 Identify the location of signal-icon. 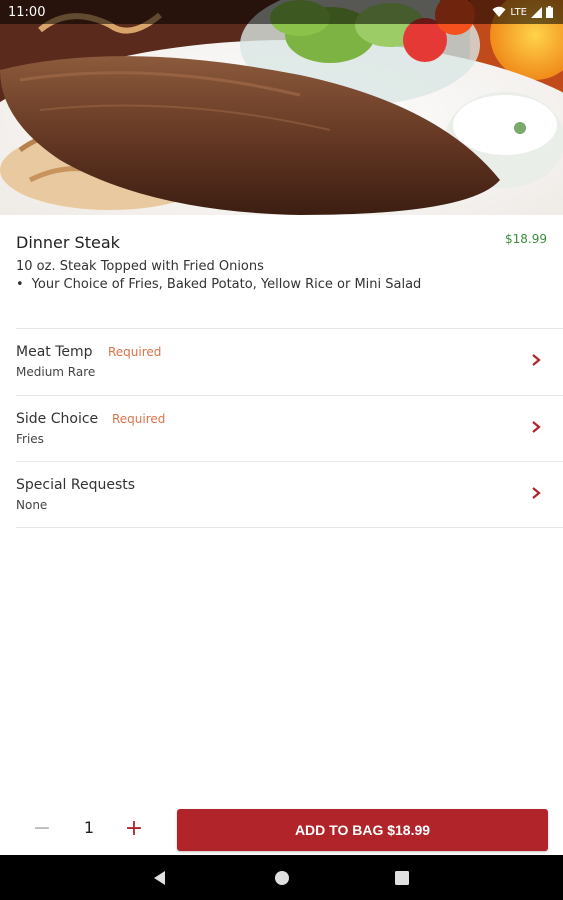
(536, 12).